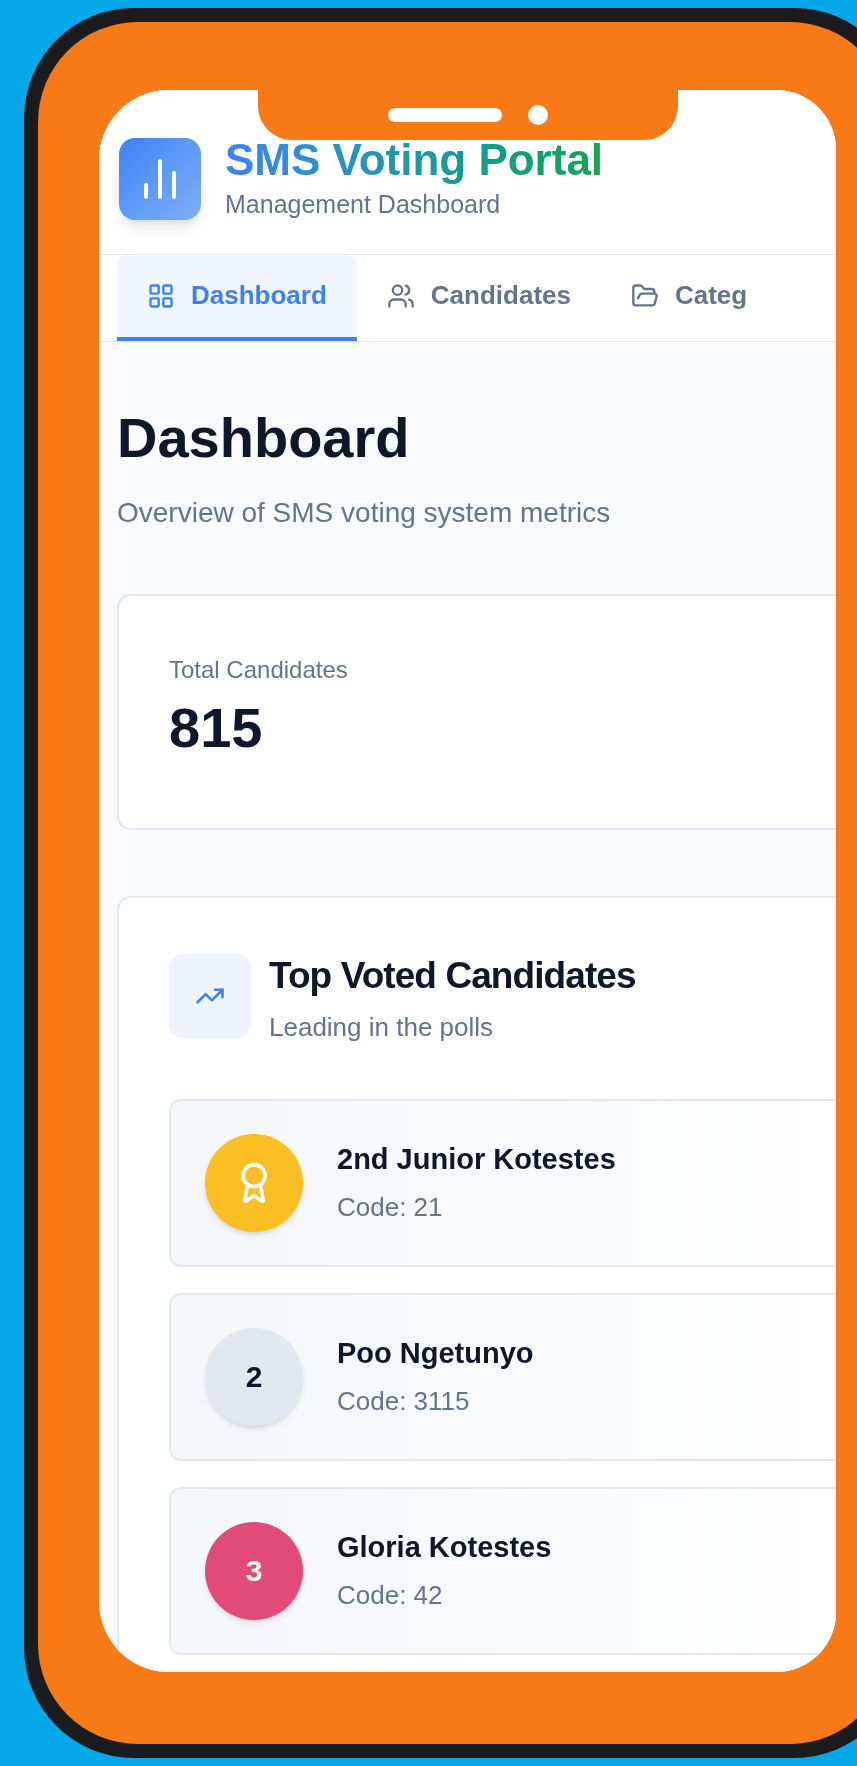  What do you see at coordinates (264, 437) in the screenshot?
I see `page-title: Dashboard` at bounding box center [264, 437].